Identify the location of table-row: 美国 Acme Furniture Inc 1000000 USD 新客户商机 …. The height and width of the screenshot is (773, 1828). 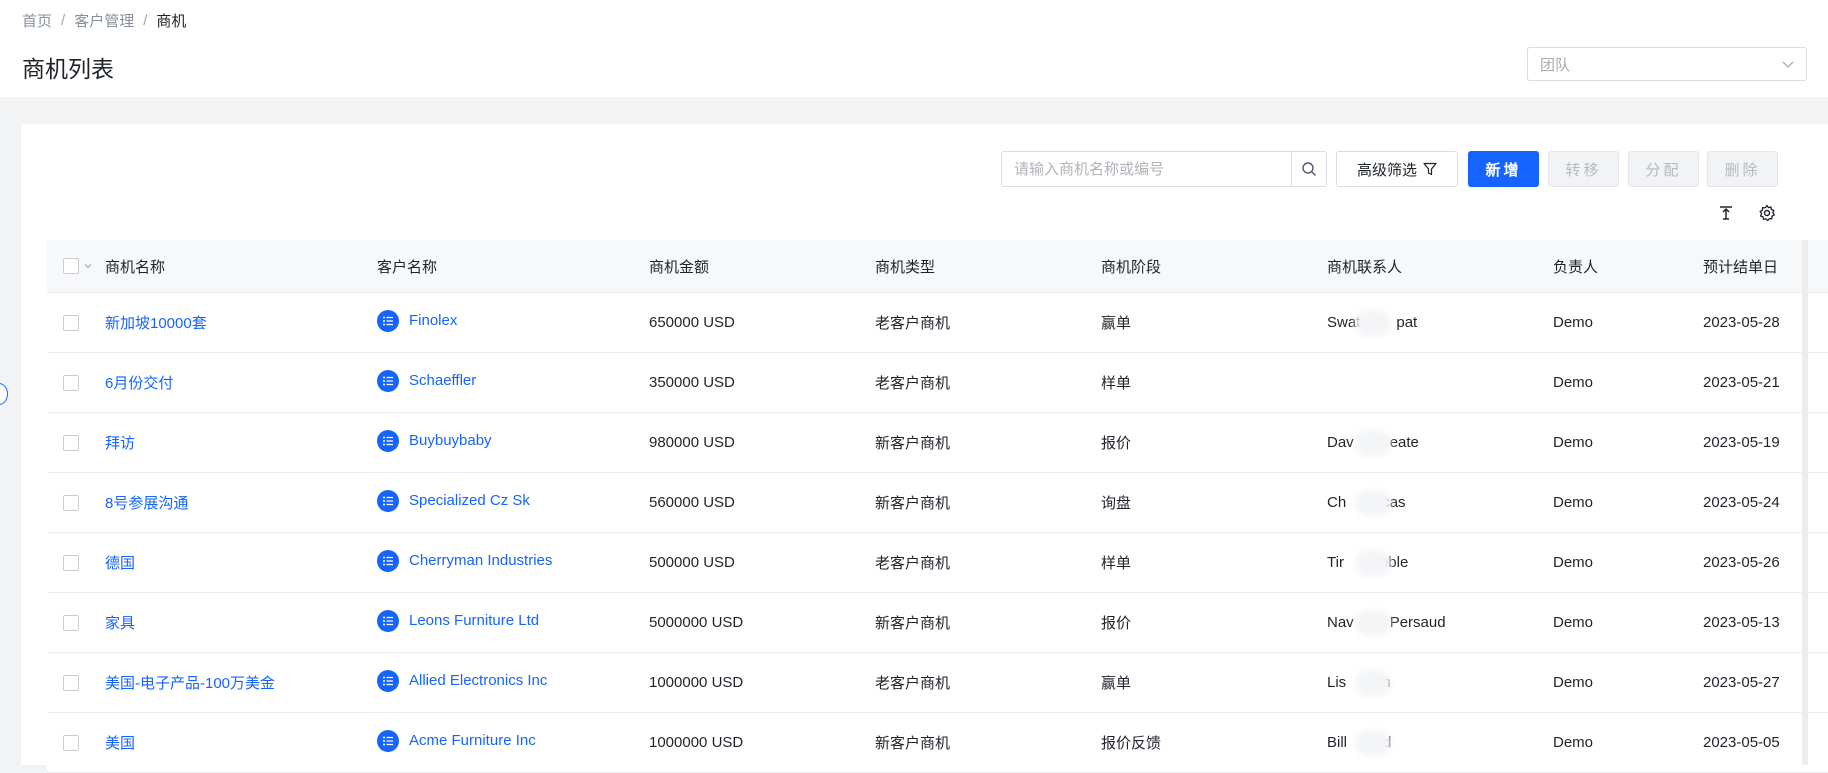
(937, 743).